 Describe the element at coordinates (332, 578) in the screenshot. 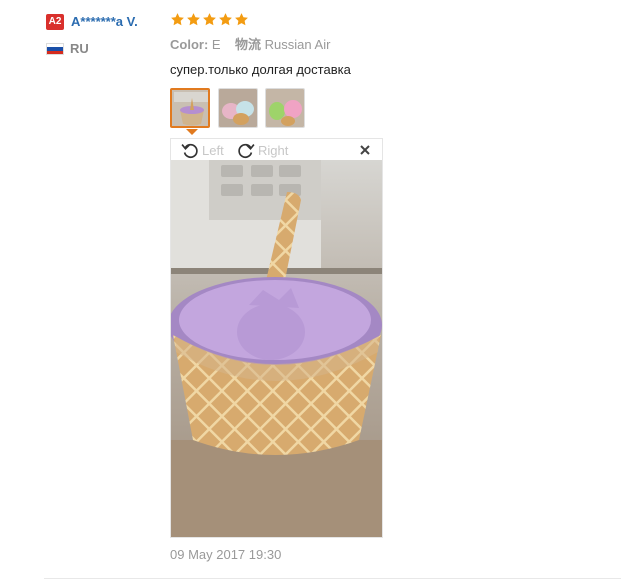

I see `review-divider` at that location.